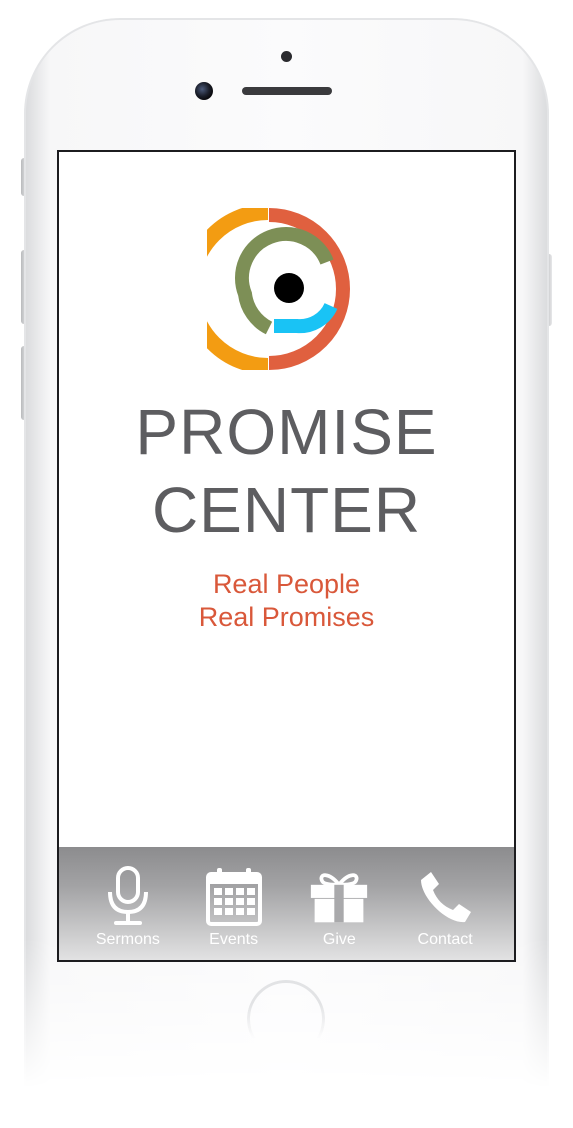 This screenshot has height=1128, width=573. I want to click on home-button, so click(286, 1019).